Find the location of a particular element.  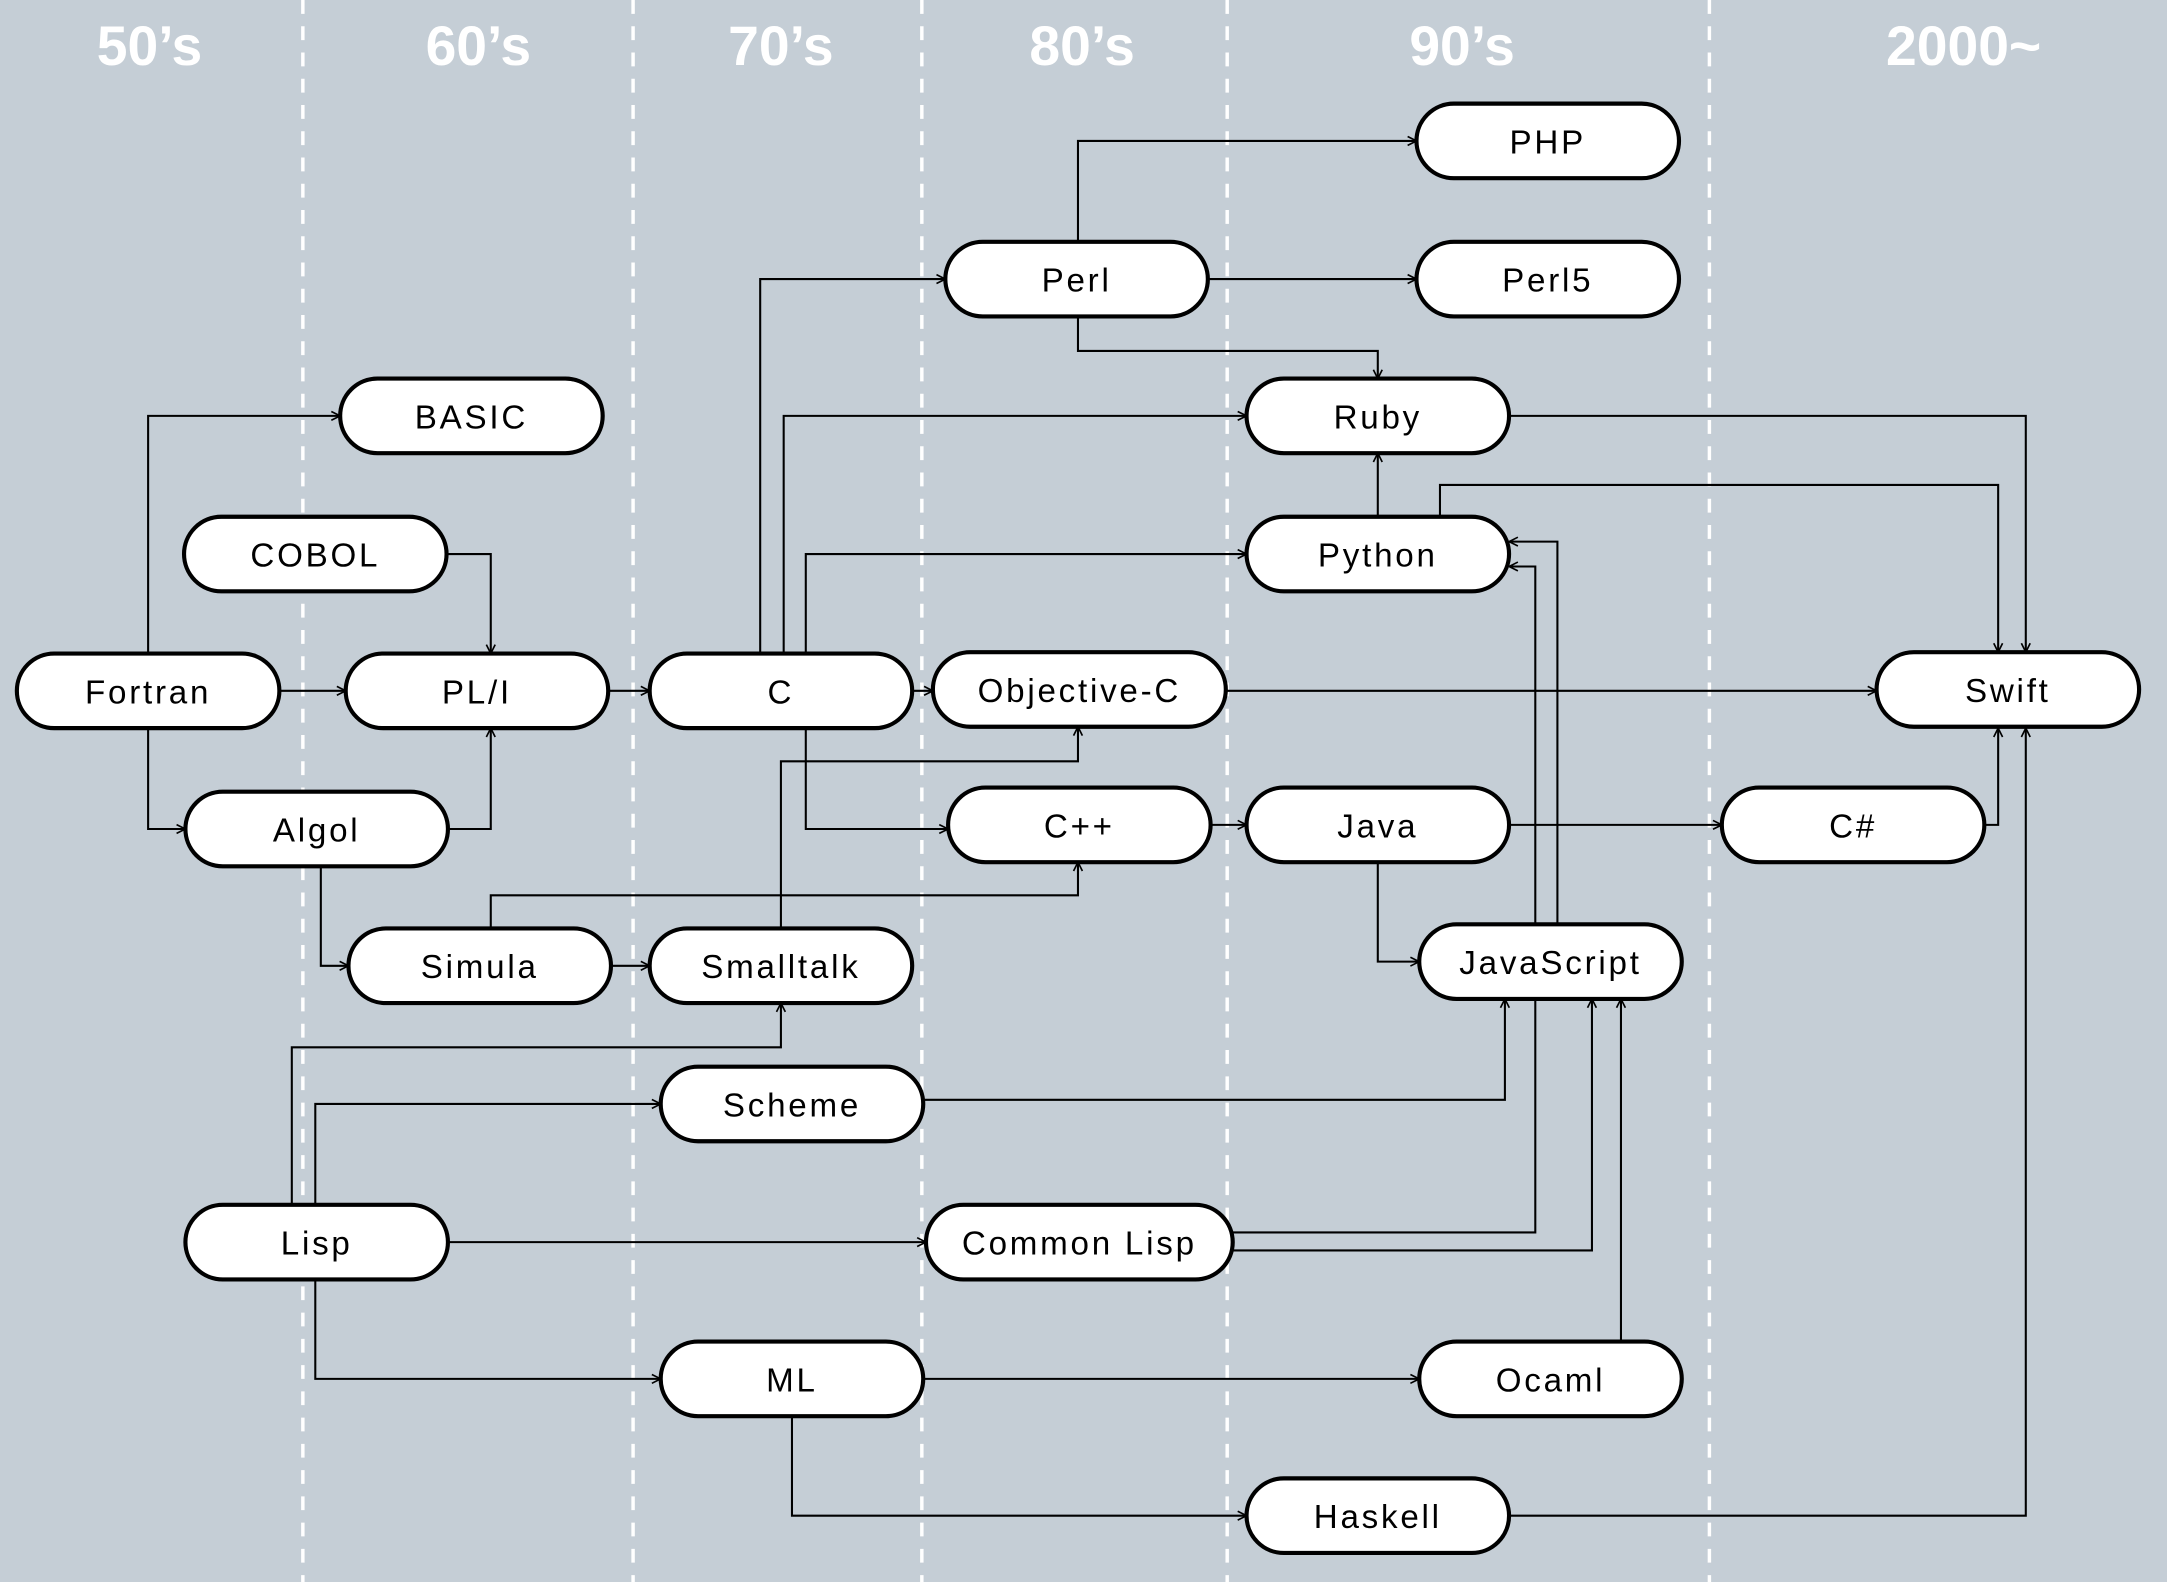

node-label: Perl5 is located at coordinates (1547, 281).